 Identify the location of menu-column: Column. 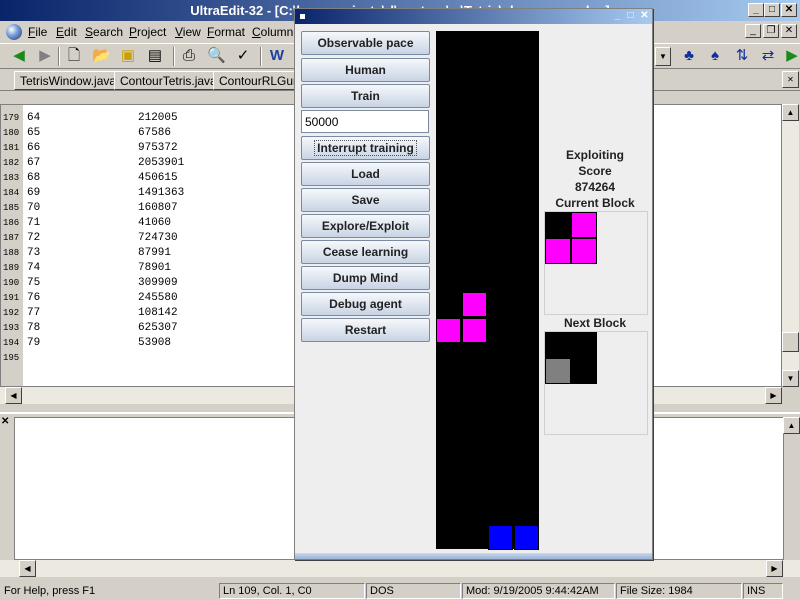
(272, 32).